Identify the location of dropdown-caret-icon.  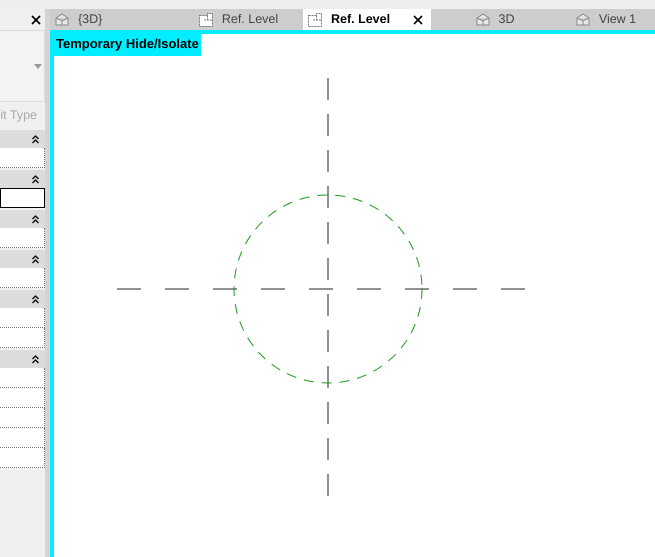
(38, 66).